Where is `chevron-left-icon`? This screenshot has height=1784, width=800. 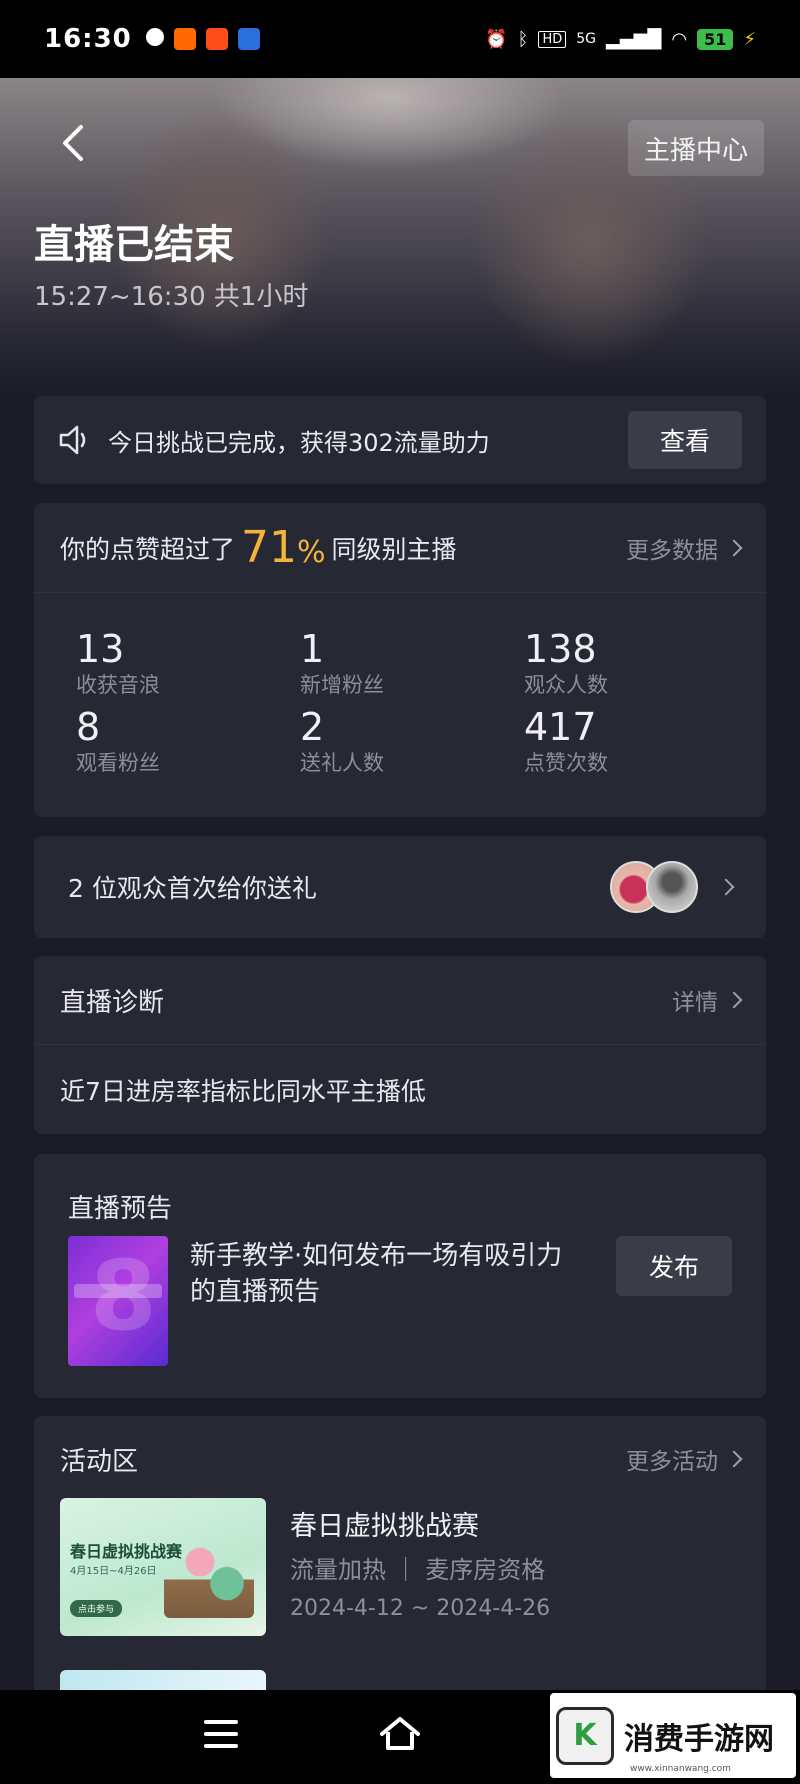 chevron-left-icon is located at coordinates (73, 143).